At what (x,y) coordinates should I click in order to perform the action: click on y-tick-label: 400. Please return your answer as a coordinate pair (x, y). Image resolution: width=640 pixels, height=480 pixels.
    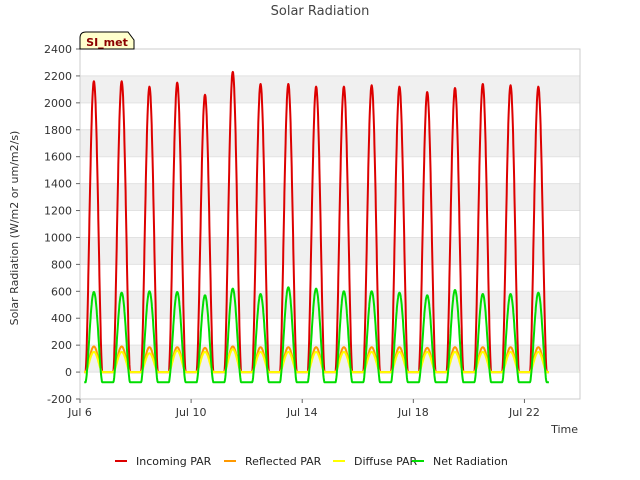
    Looking at the image, I should click on (61, 318).